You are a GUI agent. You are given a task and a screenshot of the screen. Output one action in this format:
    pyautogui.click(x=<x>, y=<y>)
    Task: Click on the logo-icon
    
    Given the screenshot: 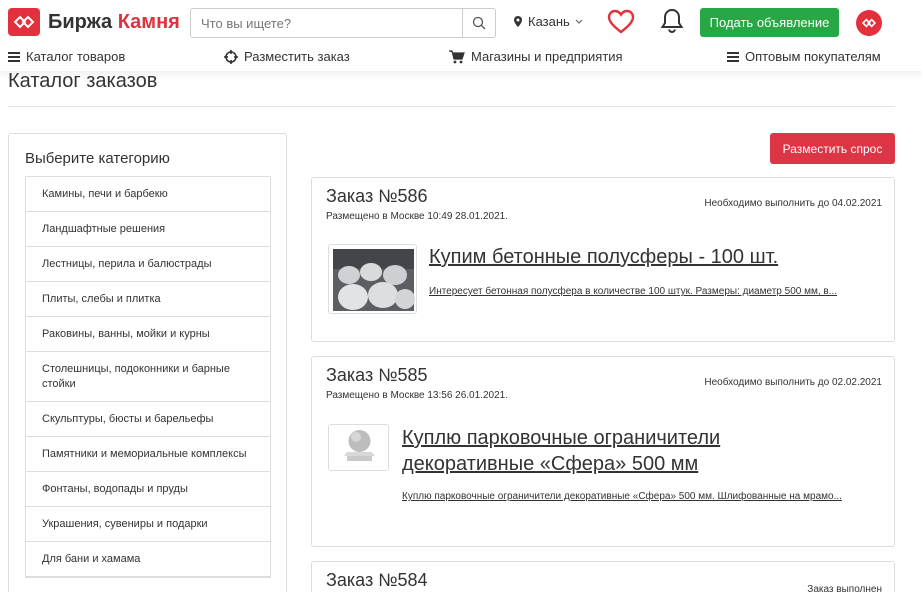 What is the action you would take?
    pyautogui.click(x=24, y=22)
    